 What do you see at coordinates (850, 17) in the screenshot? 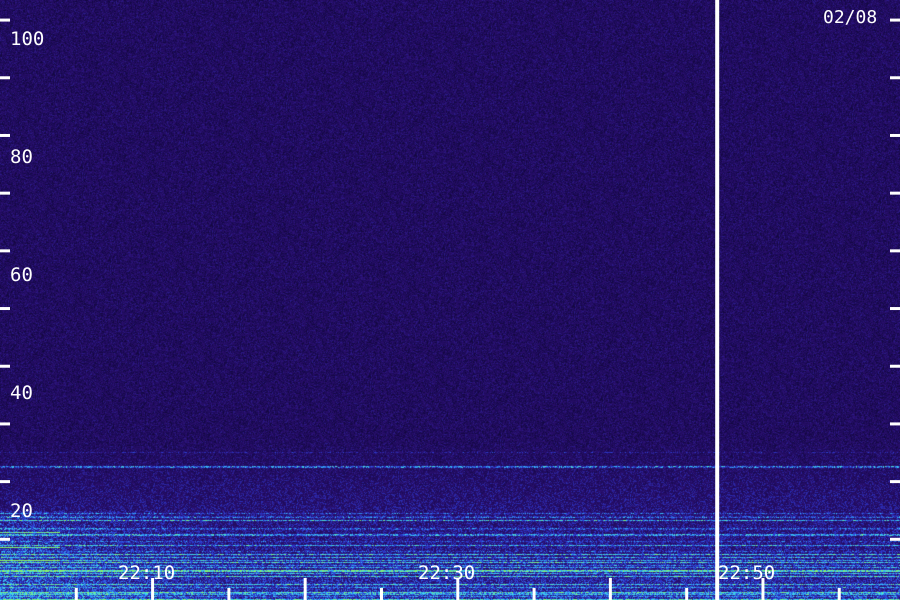
I see `date-label: 02/08` at bounding box center [850, 17].